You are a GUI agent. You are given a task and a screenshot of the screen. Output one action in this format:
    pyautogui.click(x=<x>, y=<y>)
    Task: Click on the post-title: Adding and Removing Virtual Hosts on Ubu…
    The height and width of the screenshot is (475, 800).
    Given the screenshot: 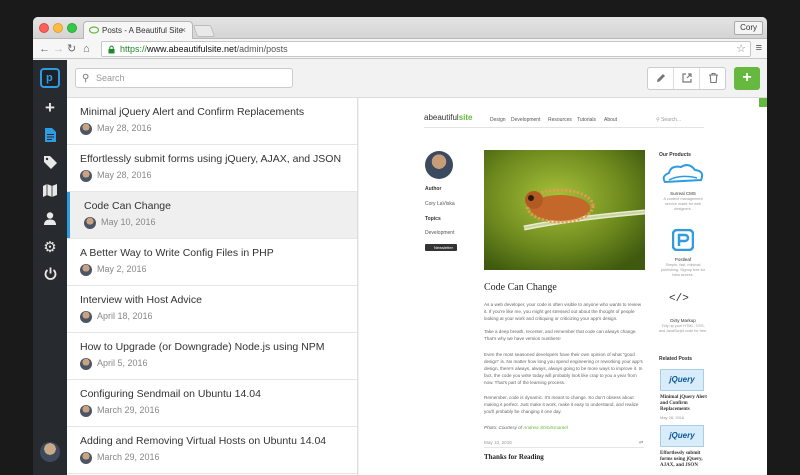 What is the action you would take?
    pyautogui.click(x=203, y=441)
    